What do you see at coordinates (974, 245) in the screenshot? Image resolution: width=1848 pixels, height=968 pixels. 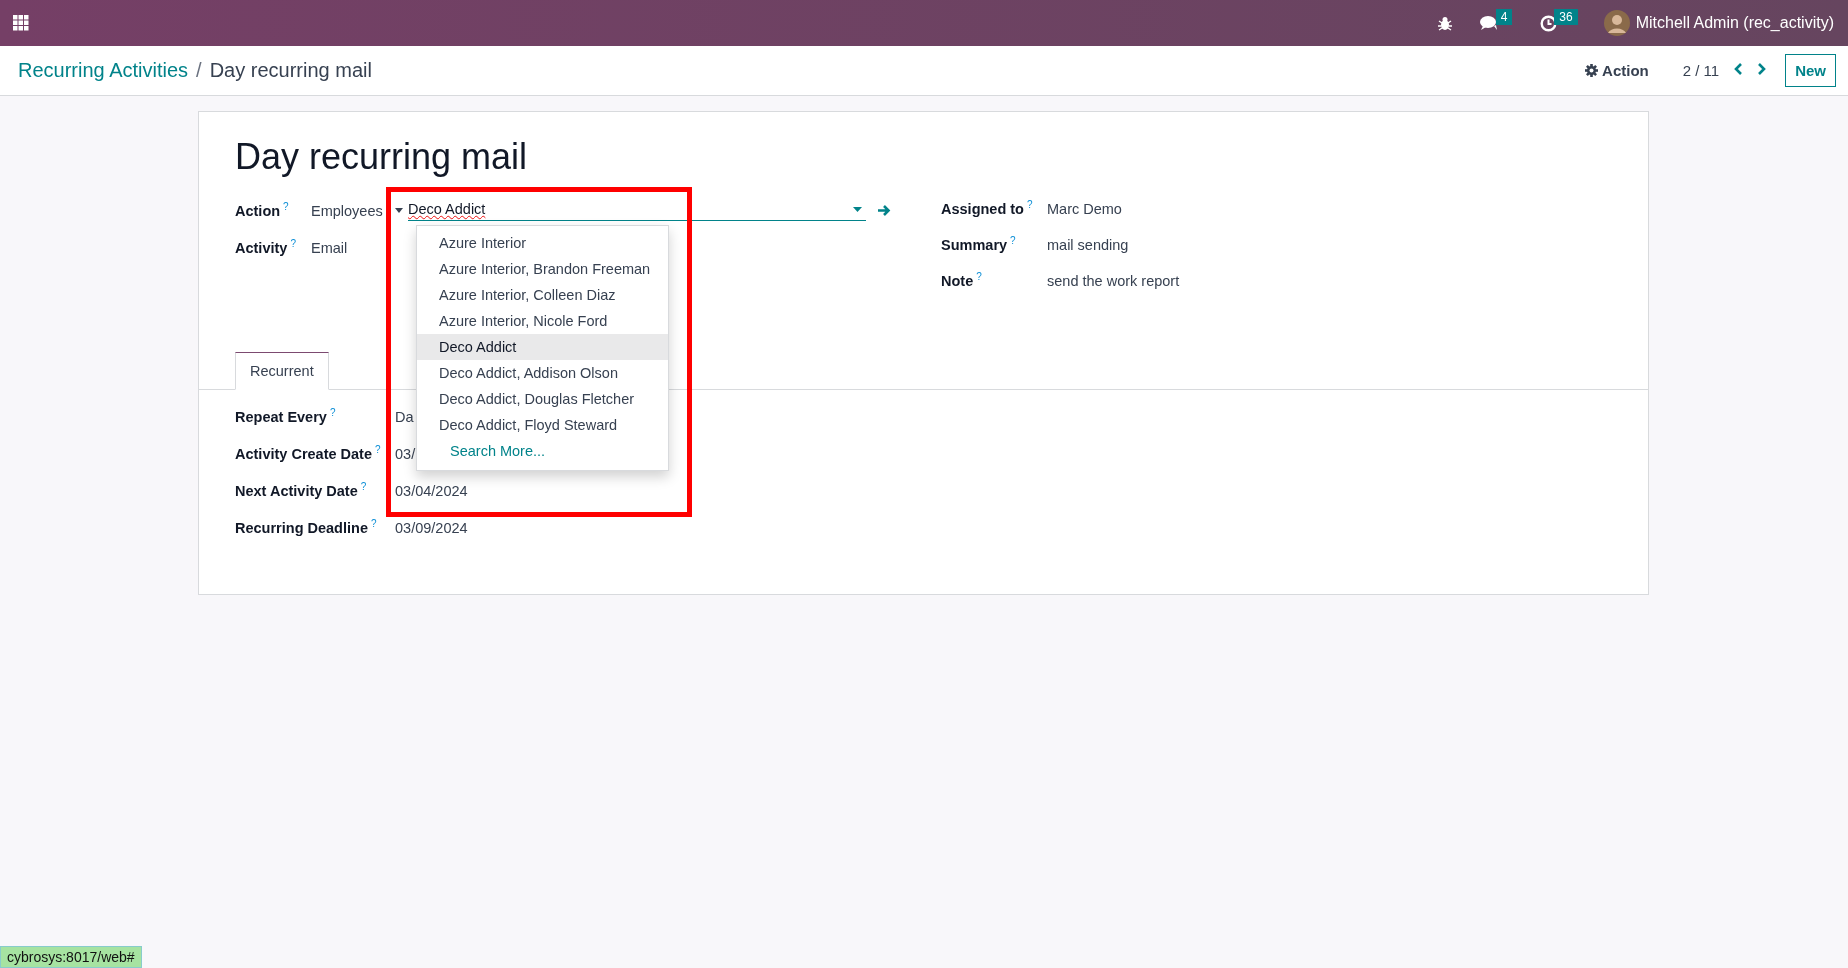 I see `field-label: Summary` at bounding box center [974, 245].